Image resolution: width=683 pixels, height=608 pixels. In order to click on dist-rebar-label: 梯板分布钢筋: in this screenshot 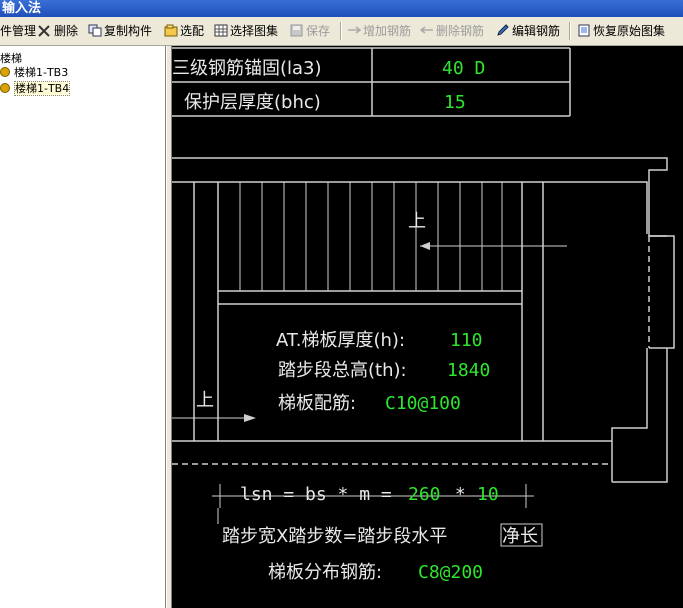, I will do `click(325, 572)`.